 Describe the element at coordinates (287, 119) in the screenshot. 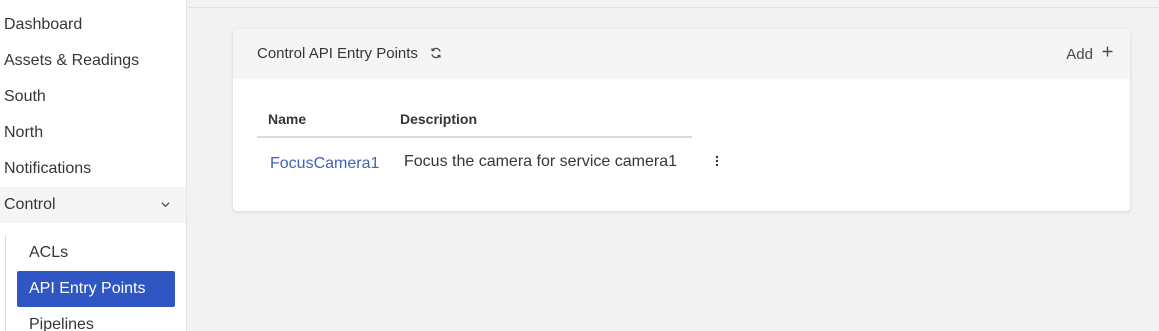

I see `column-header-name: Name` at that location.